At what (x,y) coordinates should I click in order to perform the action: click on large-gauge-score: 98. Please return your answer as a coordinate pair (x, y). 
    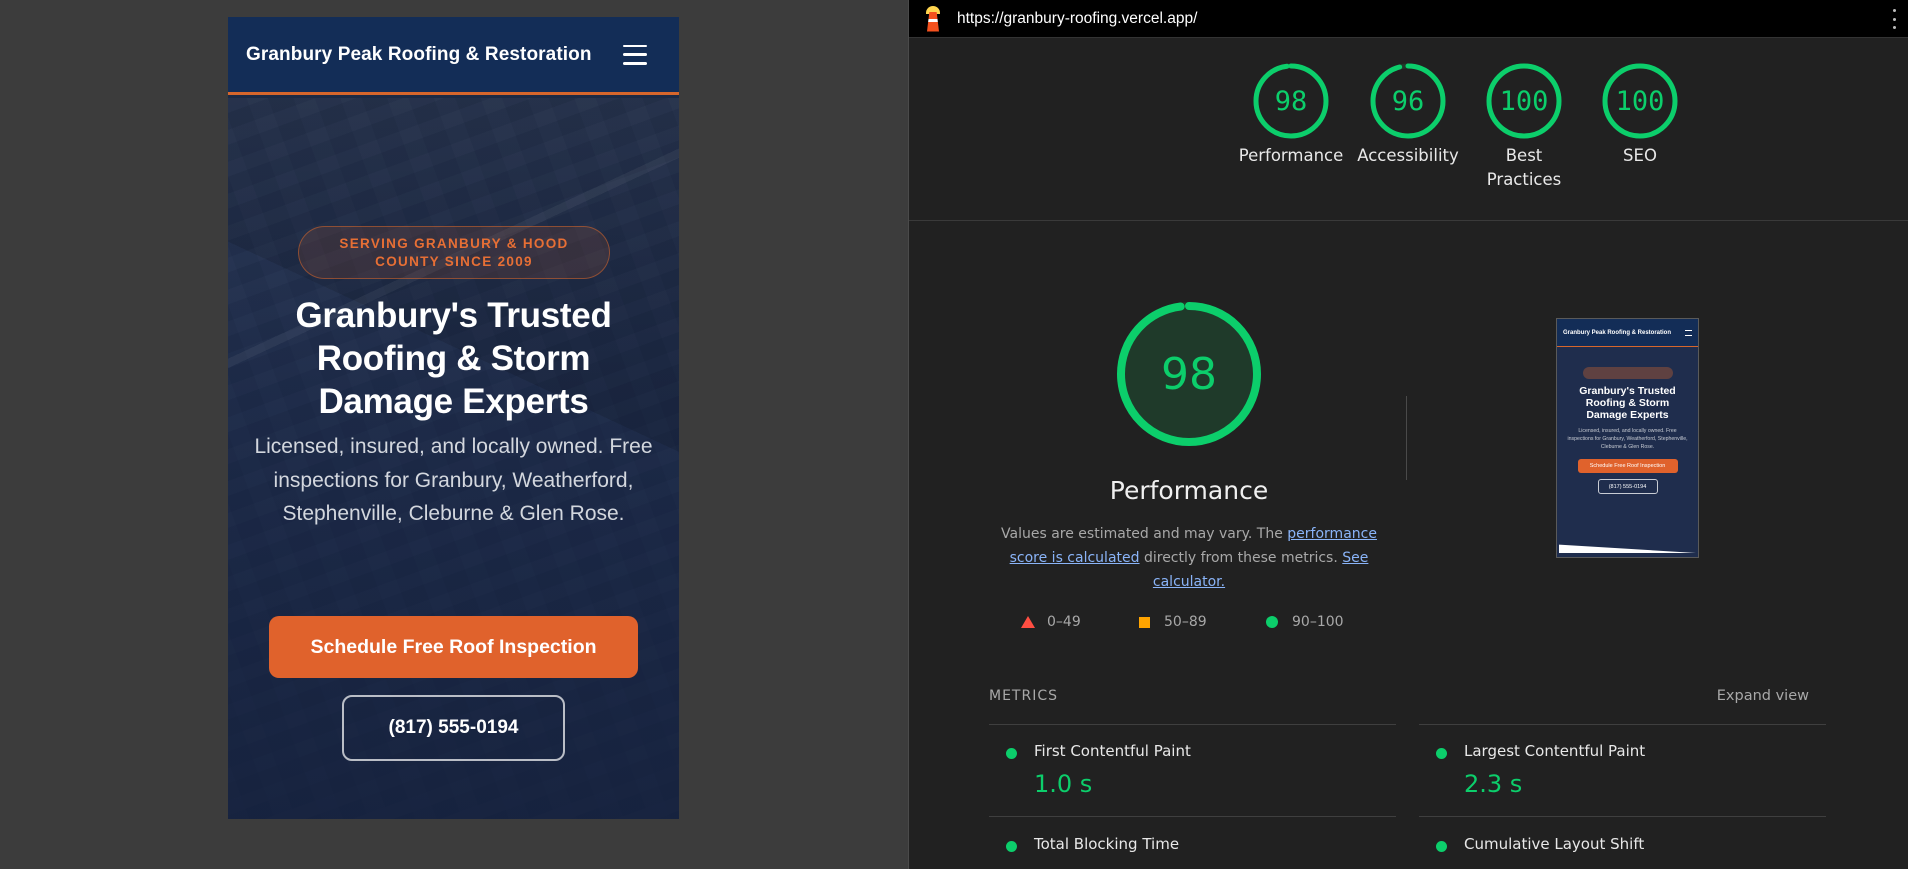
    Looking at the image, I should click on (1189, 374).